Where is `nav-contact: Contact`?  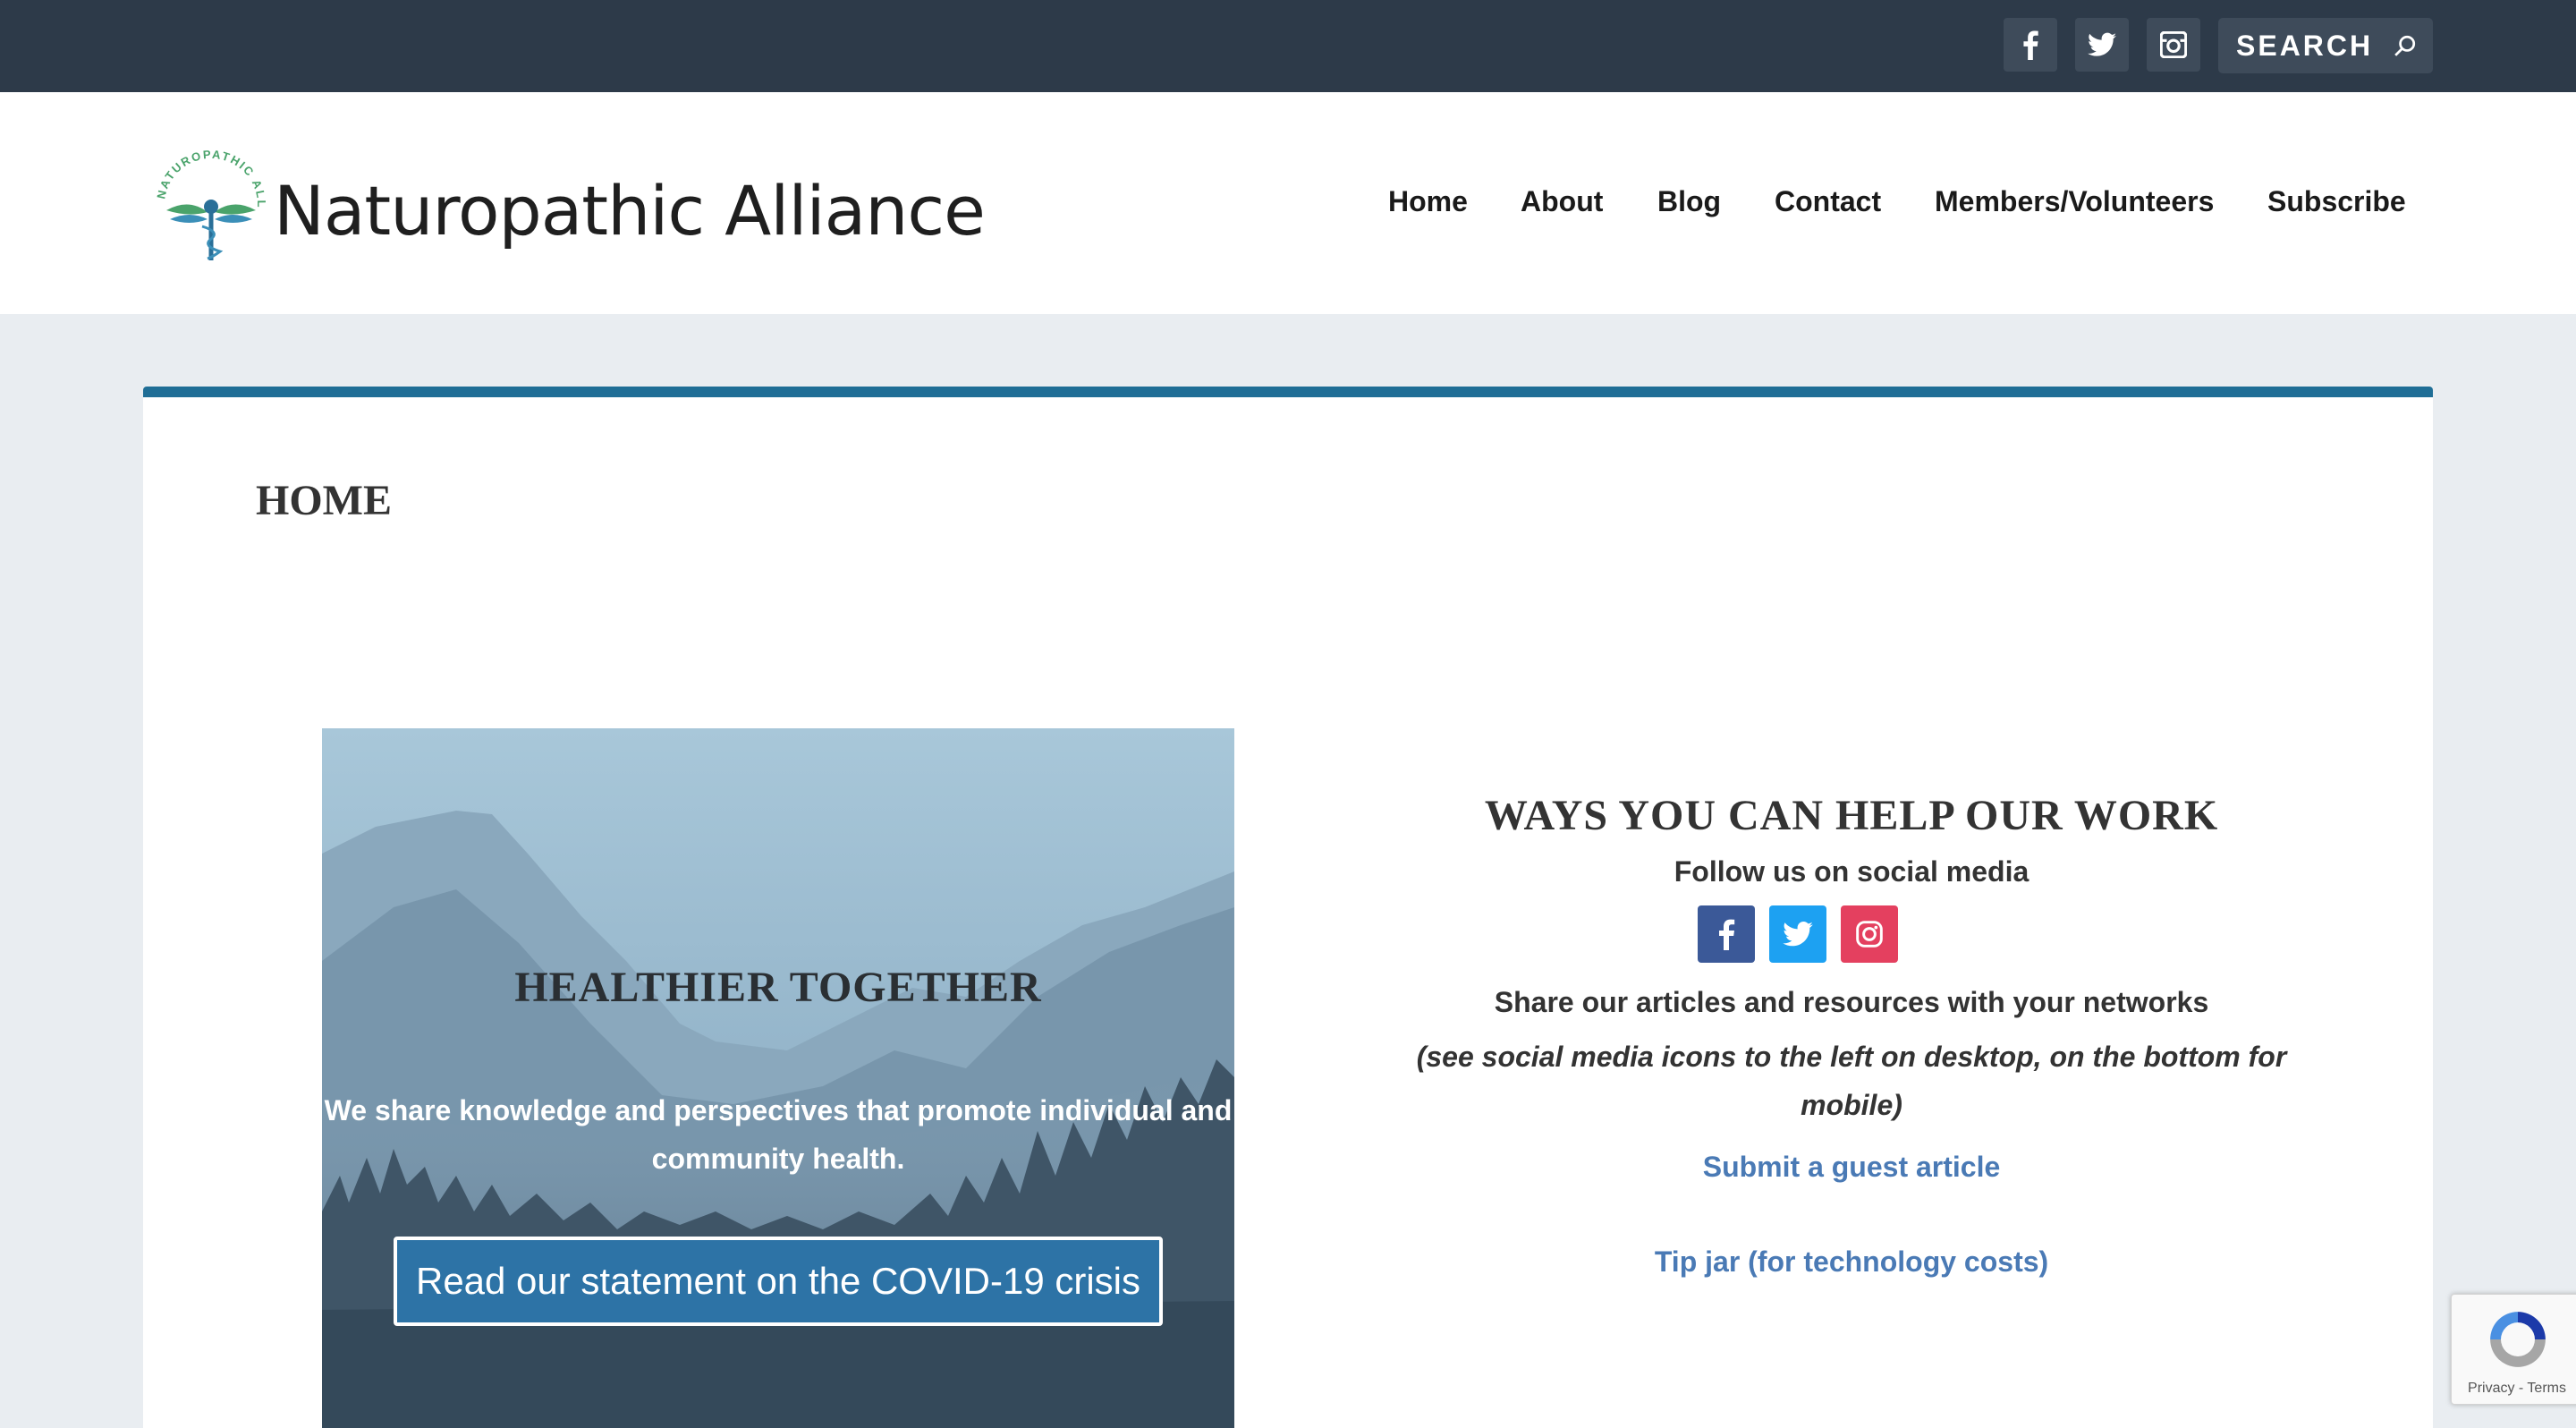 nav-contact: Contact is located at coordinates (1828, 201).